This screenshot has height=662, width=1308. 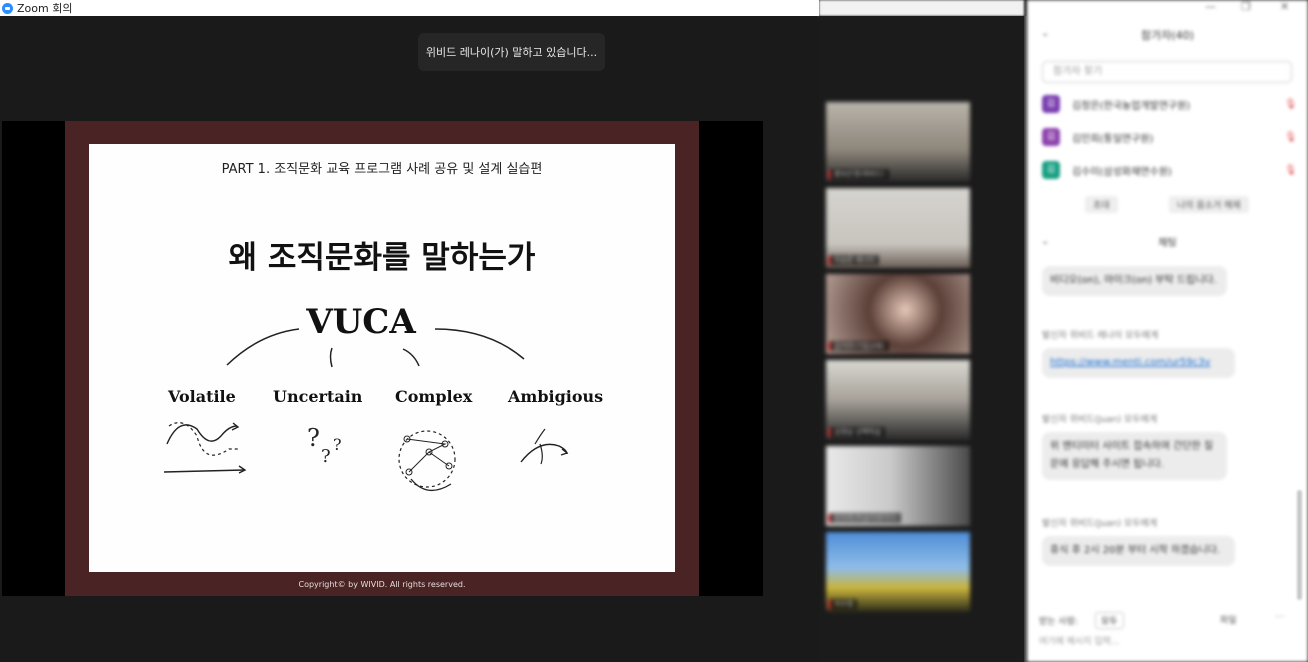 What do you see at coordinates (1113, 139) in the screenshot?
I see `participant-name: 김민희(통일연구원)` at bounding box center [1113, 139].